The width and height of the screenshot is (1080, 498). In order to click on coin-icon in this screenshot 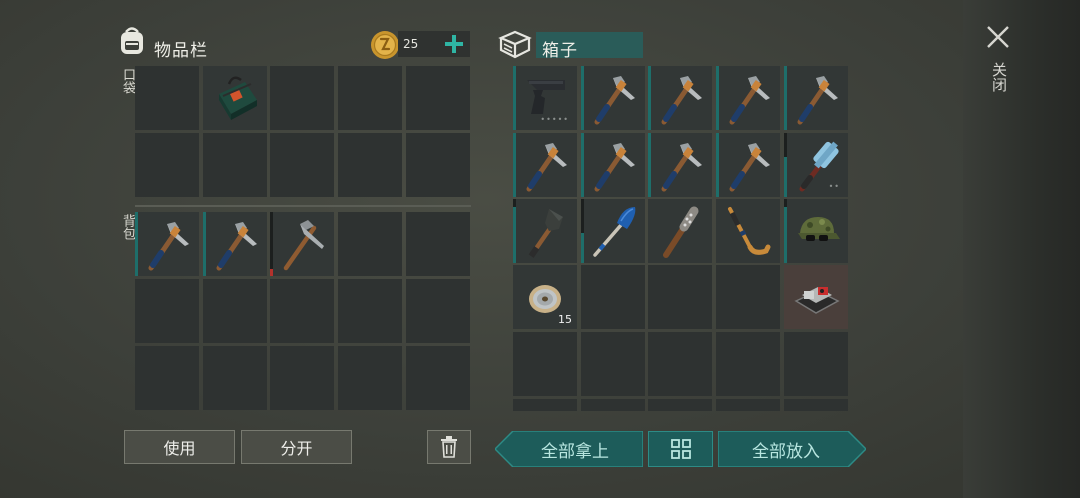, I will do `click(385, 45)`.